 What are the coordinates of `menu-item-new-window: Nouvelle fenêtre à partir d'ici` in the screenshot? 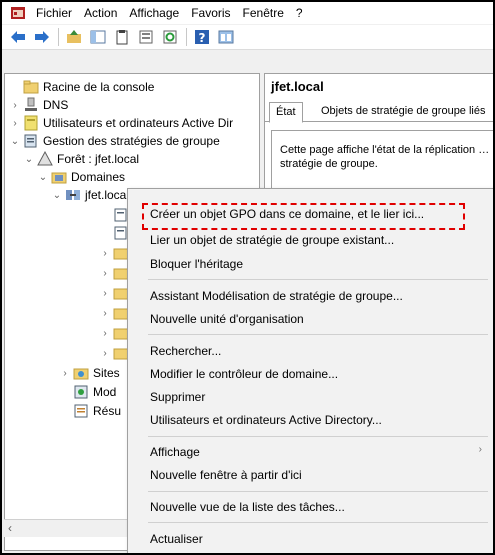 It's located at (310, 475).